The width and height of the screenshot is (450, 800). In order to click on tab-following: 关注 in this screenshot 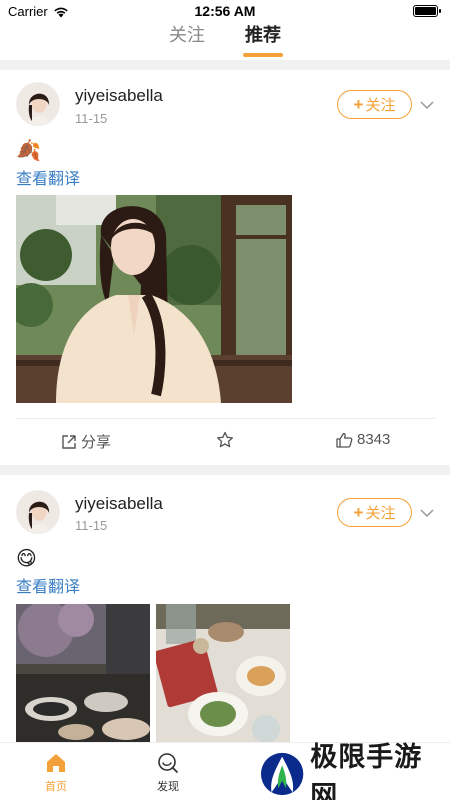, I will do `click(187, 40)`.